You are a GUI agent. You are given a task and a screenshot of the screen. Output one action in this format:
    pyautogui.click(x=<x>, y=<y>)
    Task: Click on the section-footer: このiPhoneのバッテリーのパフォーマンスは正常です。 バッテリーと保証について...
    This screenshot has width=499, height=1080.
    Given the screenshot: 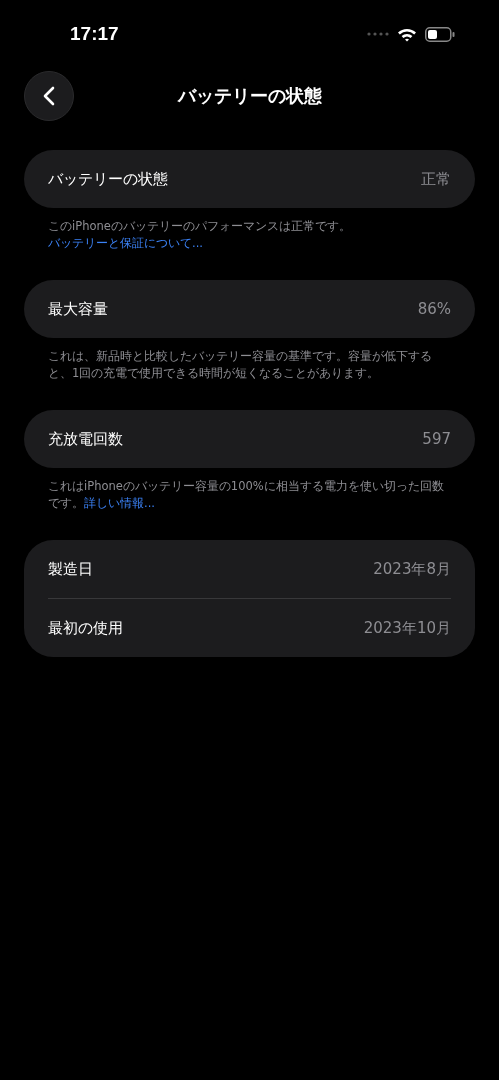 What is the action you would take?
    pyautogui.click(x=249, y=235)
    